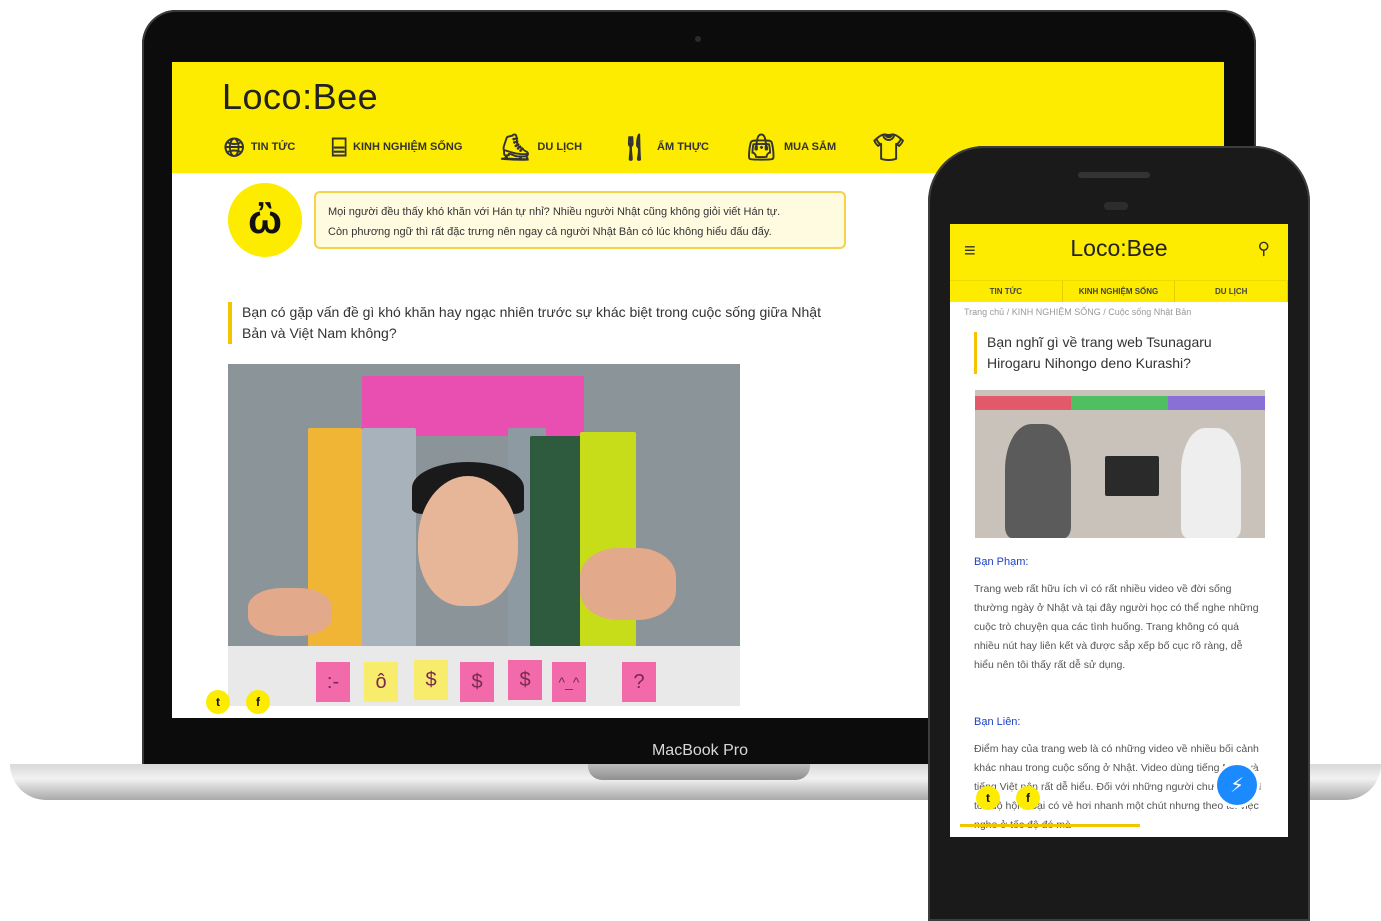  I want to click on person-face, so click(468, 541).